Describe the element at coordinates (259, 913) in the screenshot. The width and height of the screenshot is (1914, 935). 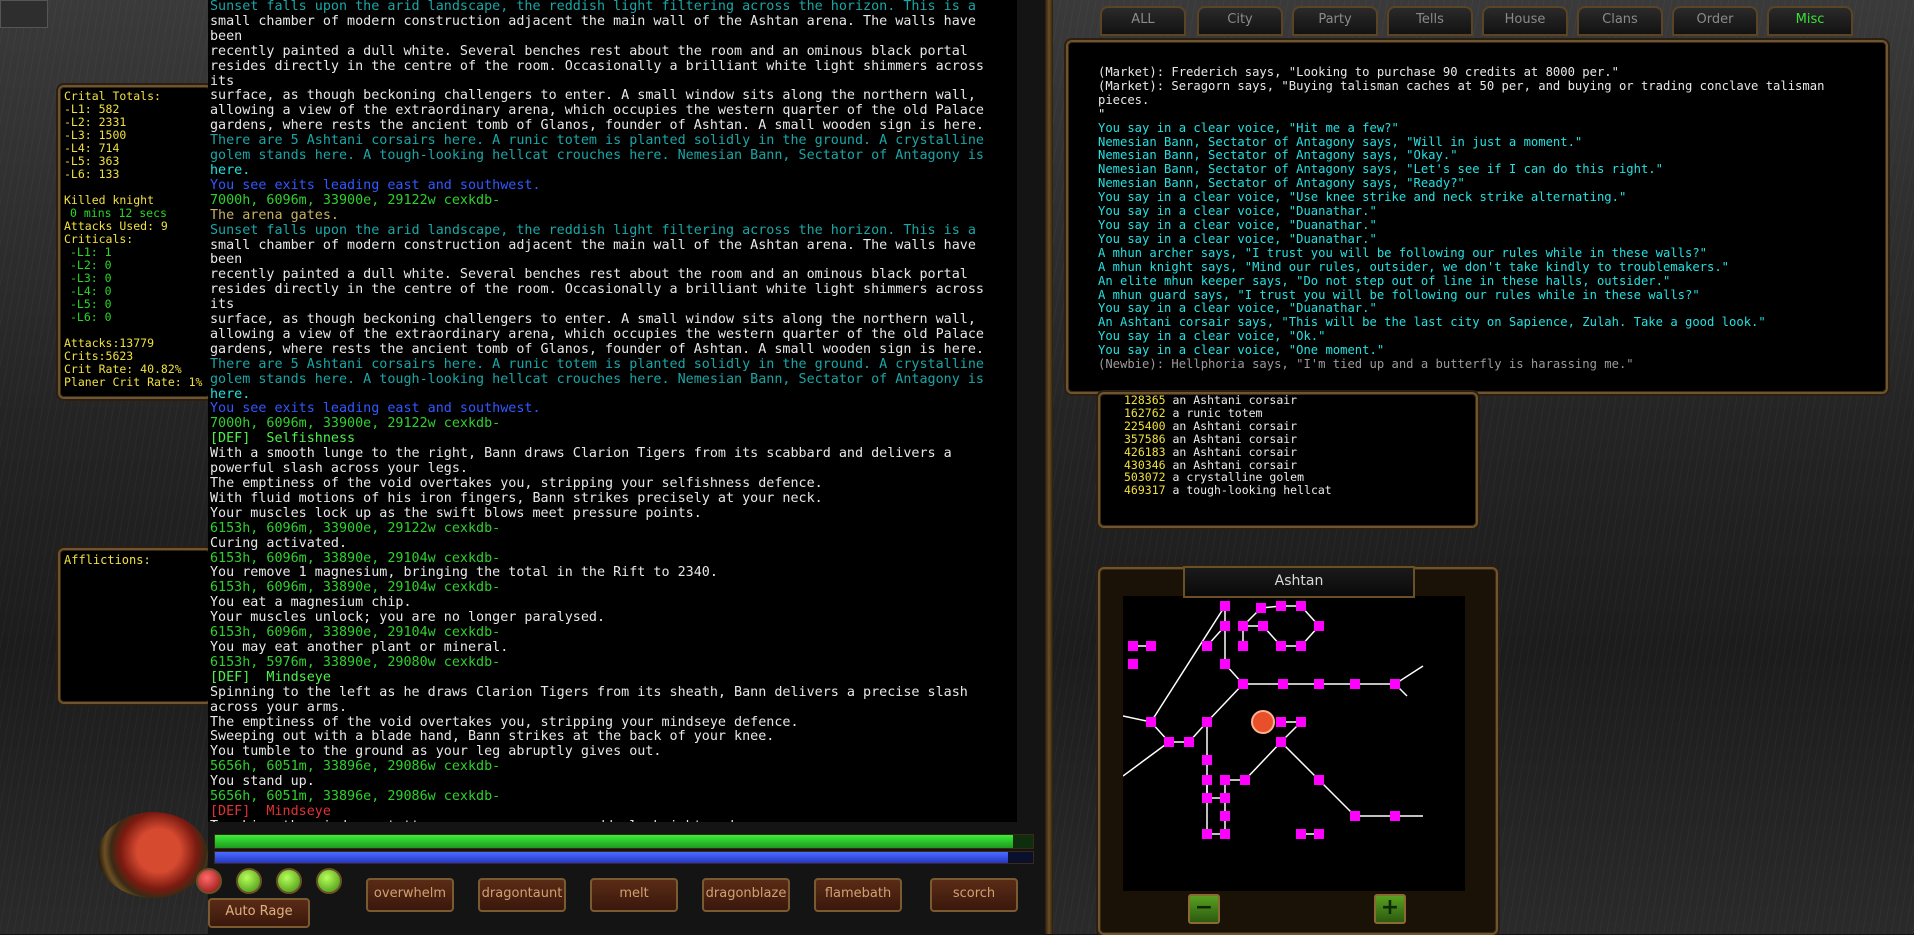
I see `auto-rage-button: Auto Rage` at that location.